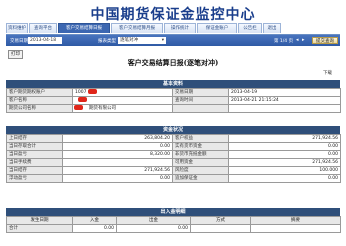 The width and height of the screenshot is (346, 246). I want to click on total-withdraw: 0.00, so click(153, 228).